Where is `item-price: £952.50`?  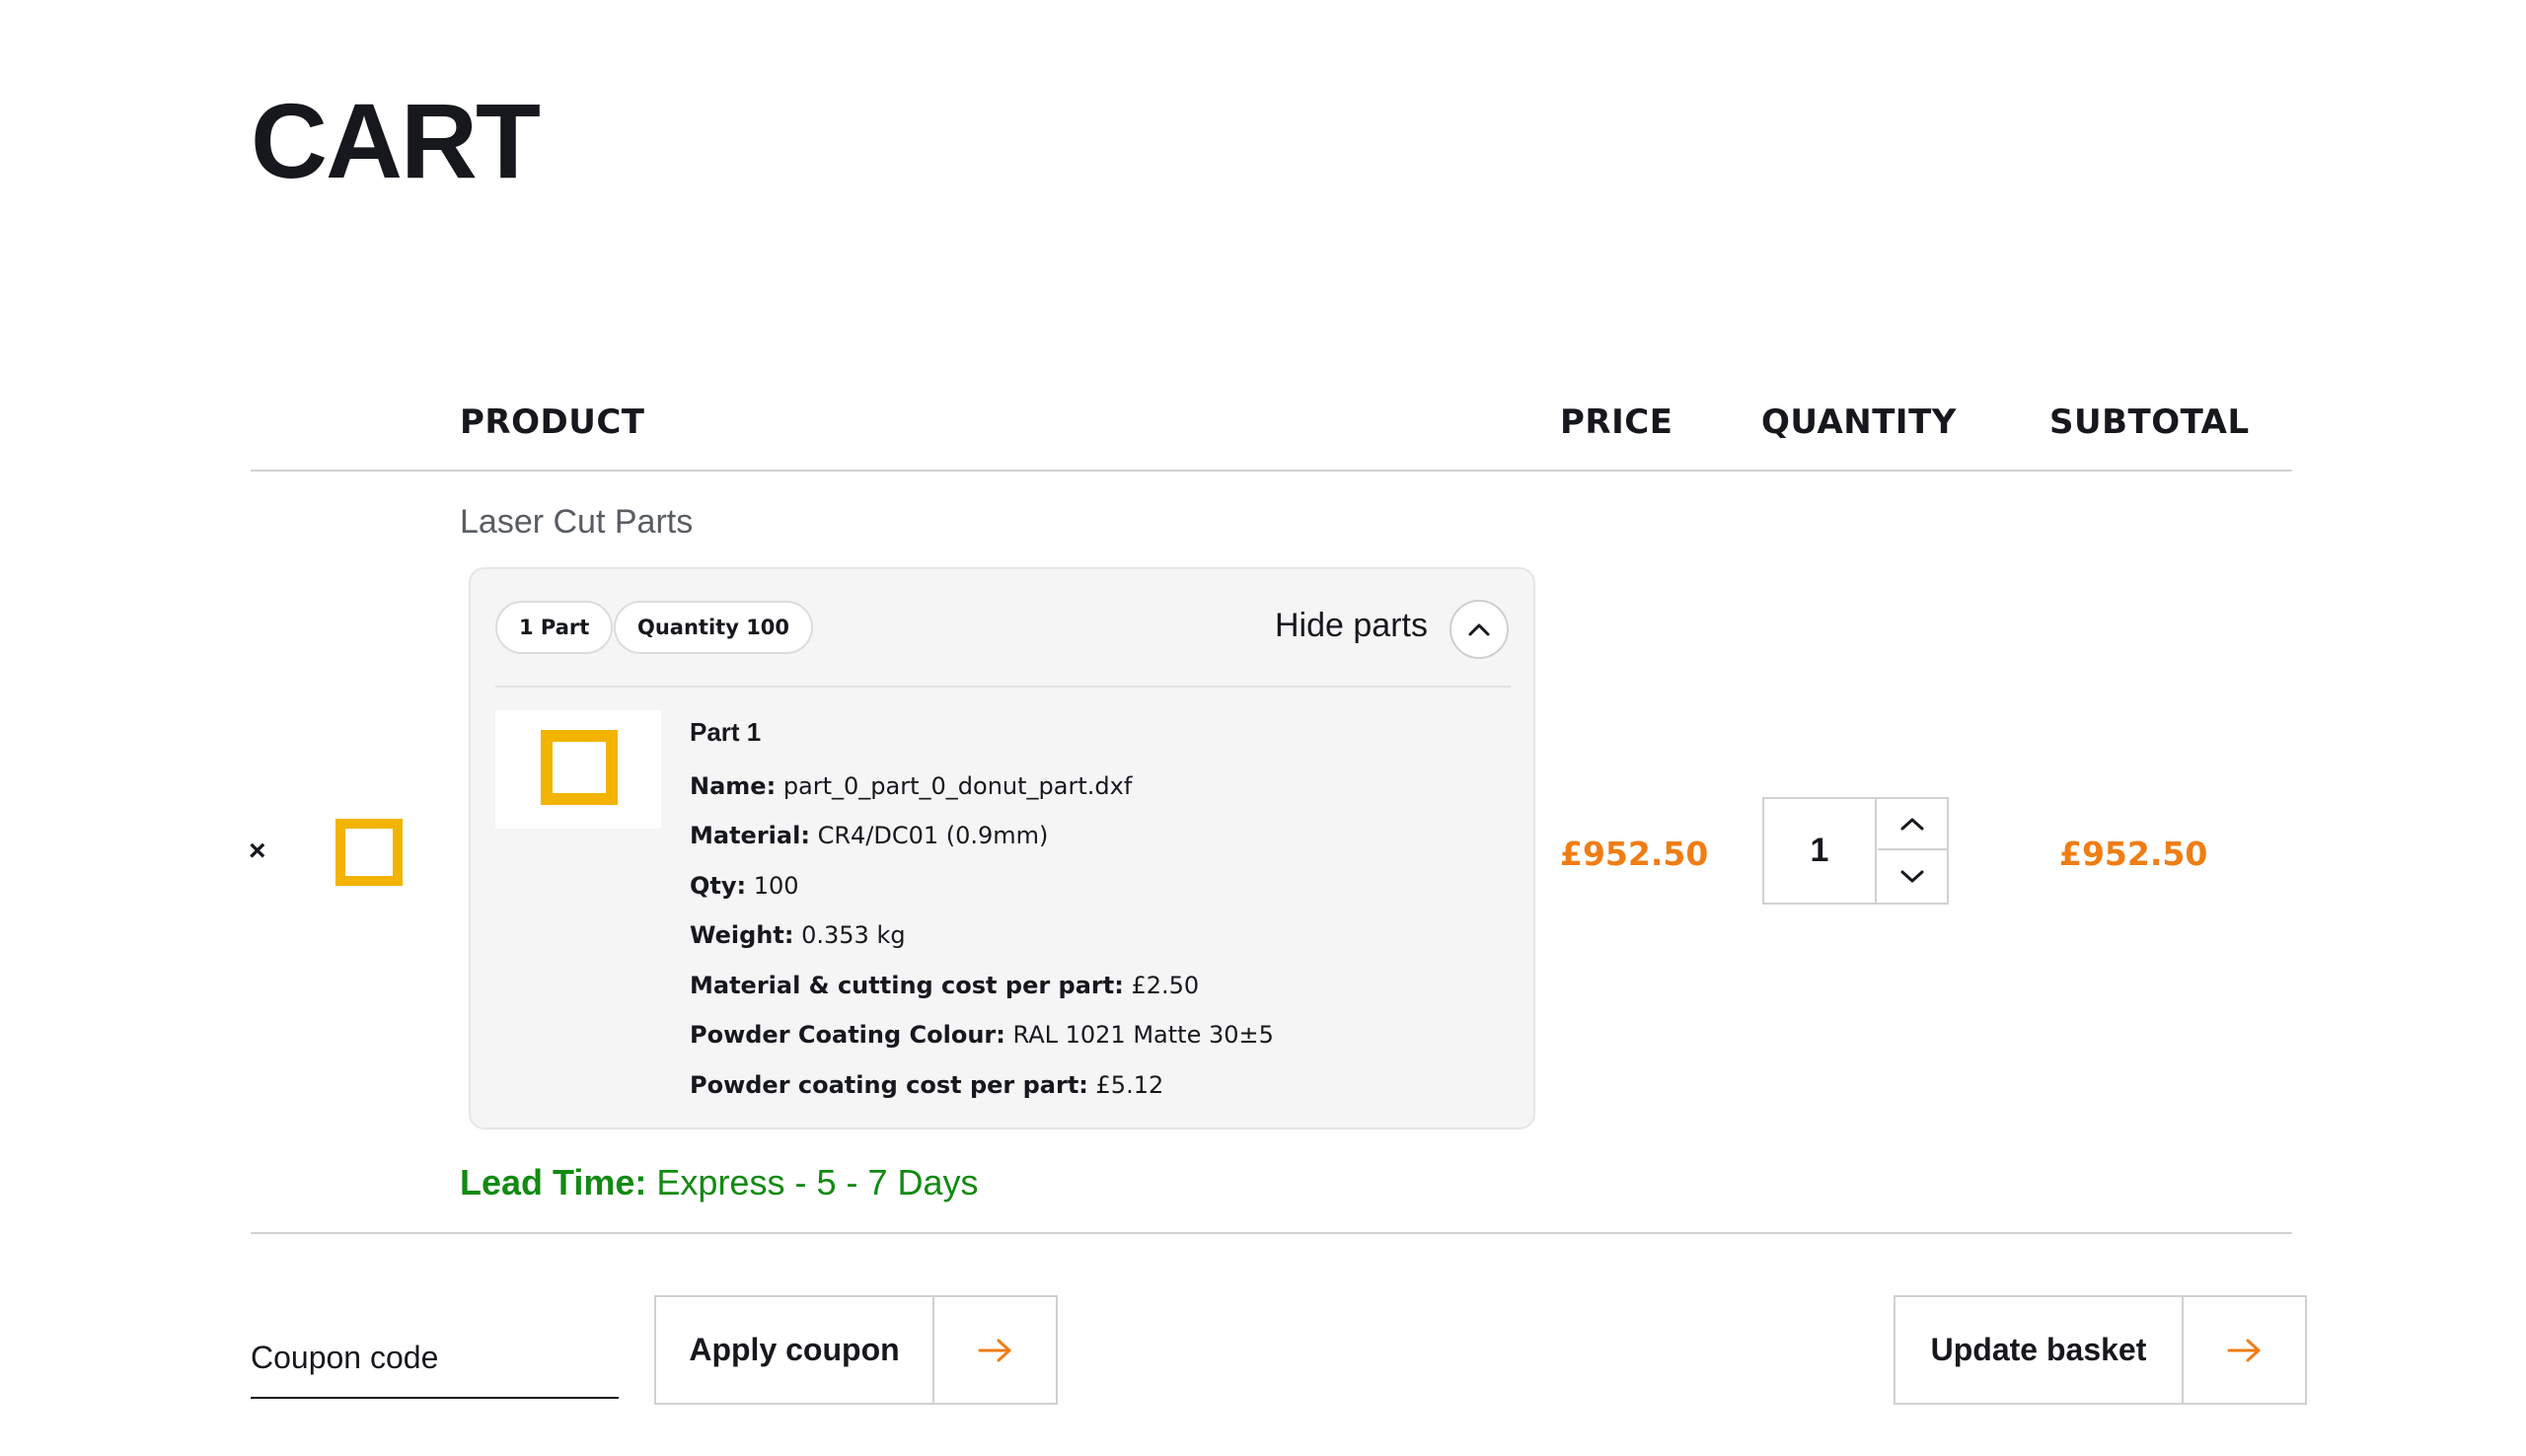 item-price: £952.50 is located at coordinates (1634, 854).